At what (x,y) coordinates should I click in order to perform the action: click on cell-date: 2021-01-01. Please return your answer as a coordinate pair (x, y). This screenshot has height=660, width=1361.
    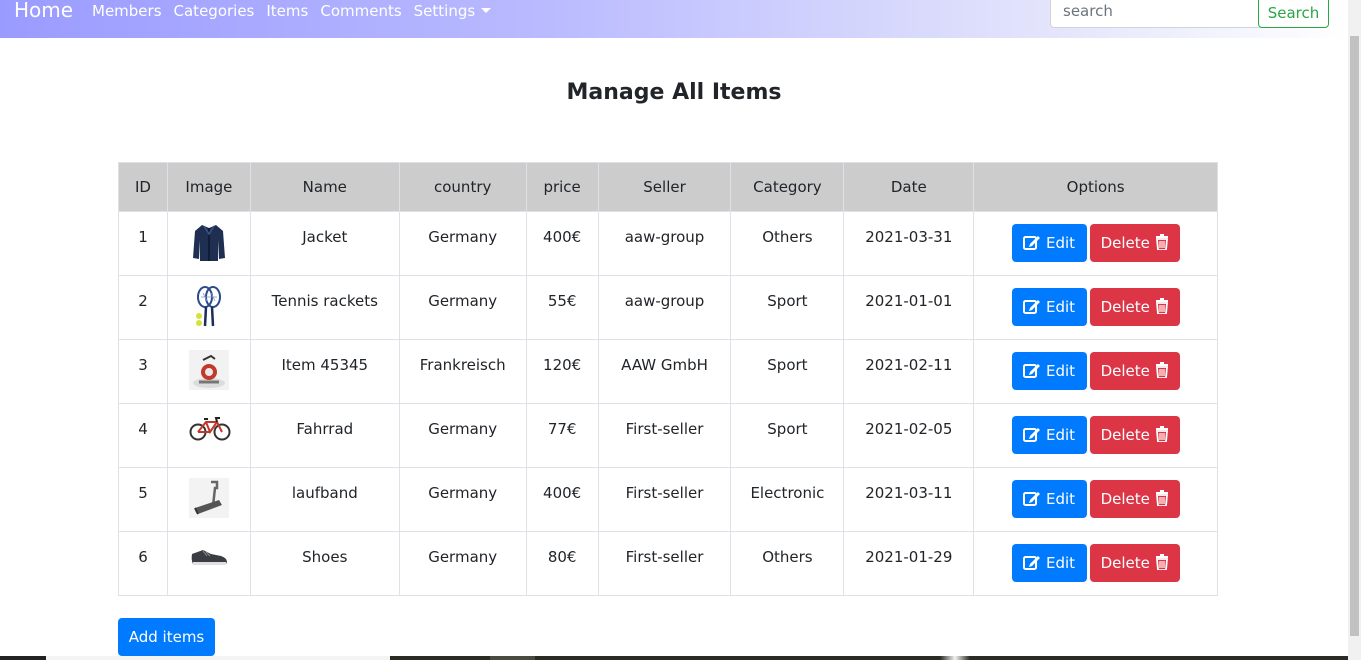
    Looking at the image, I should click on (909, 307).